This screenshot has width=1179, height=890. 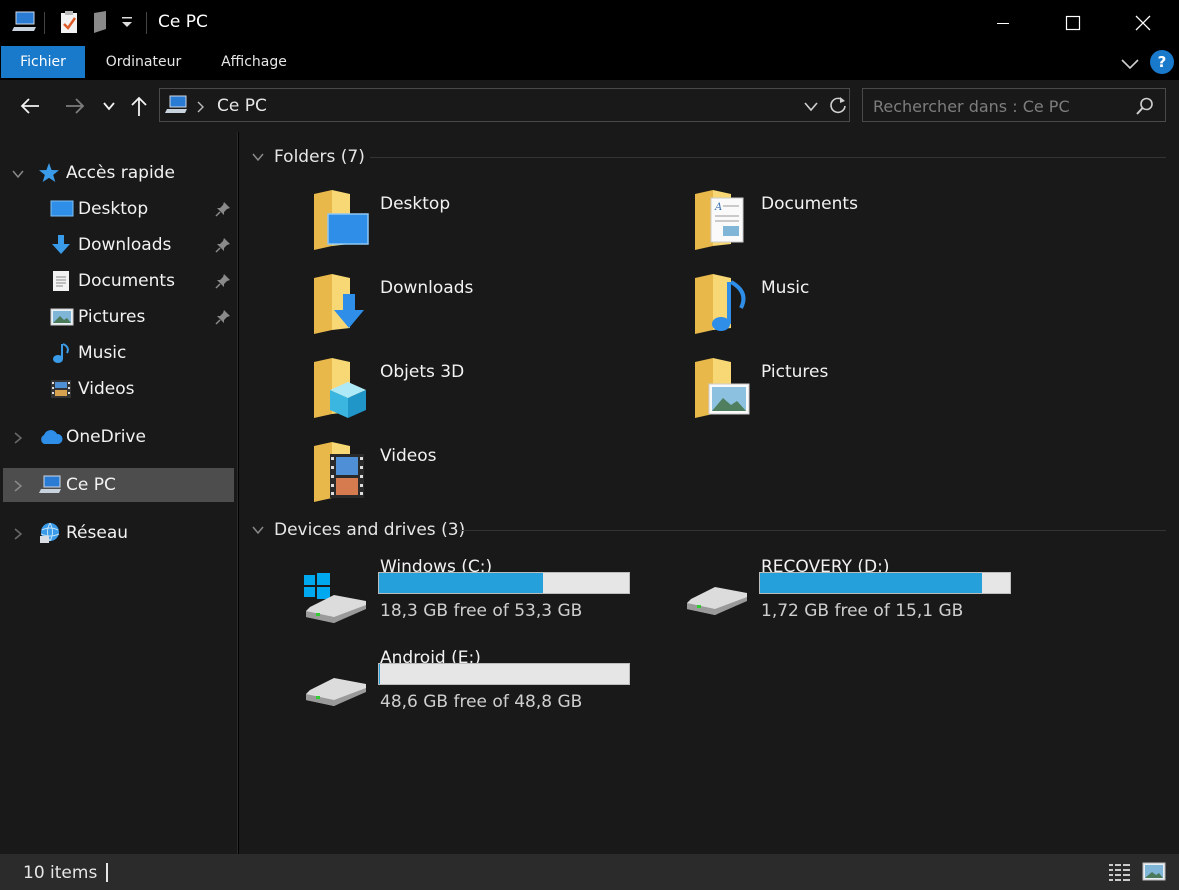 What do you see at coordinates (69, 24) in the screenshot?
I see `properties-icon` at bounding box center [69, 24].